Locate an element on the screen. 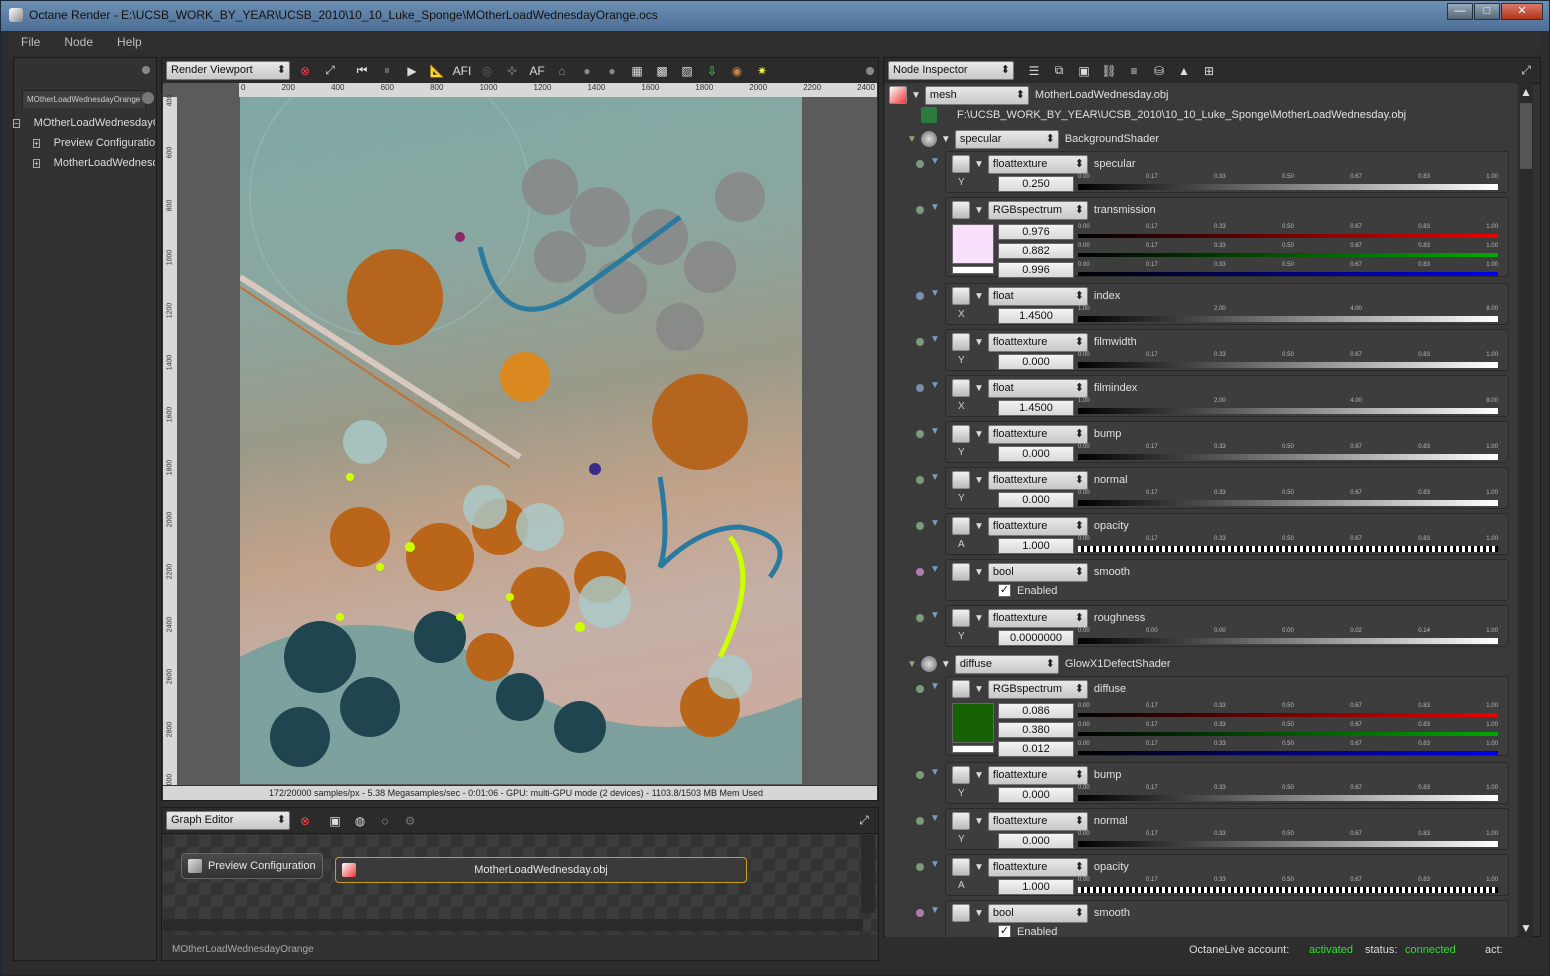 This screenshot has width=1550, height=976. scene-tab: MOtherLoadWednesdayOrange is located at coordinates (84, 99).